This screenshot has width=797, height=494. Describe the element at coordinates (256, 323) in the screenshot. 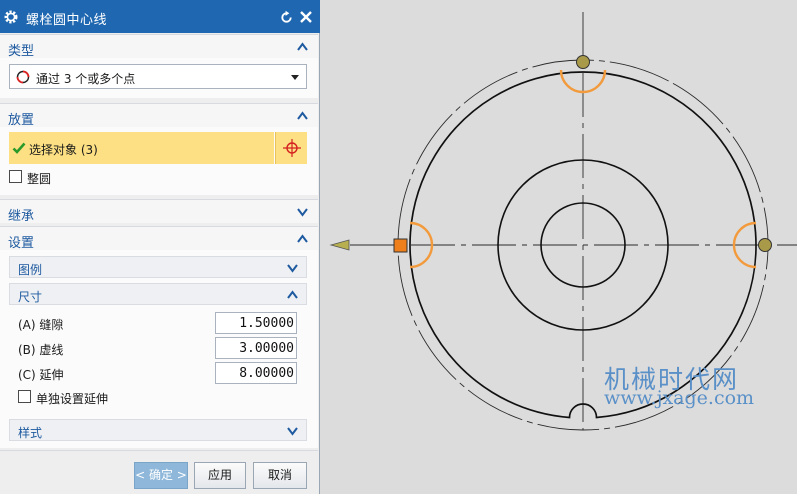

I see `gap-input` at that location.